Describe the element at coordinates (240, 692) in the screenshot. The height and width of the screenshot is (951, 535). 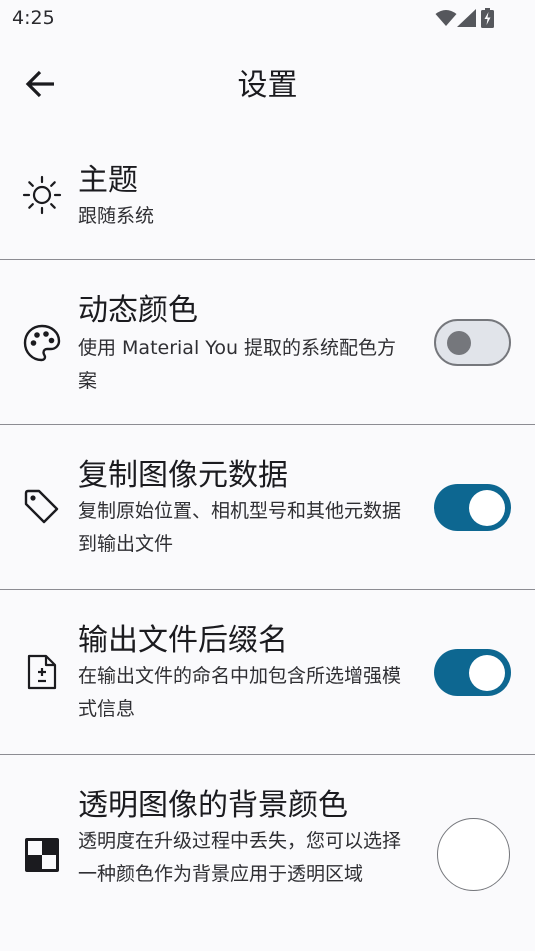
I see `setting-subtitle: 在输出文件的命名中加包含所选增强模式信息` at that location.